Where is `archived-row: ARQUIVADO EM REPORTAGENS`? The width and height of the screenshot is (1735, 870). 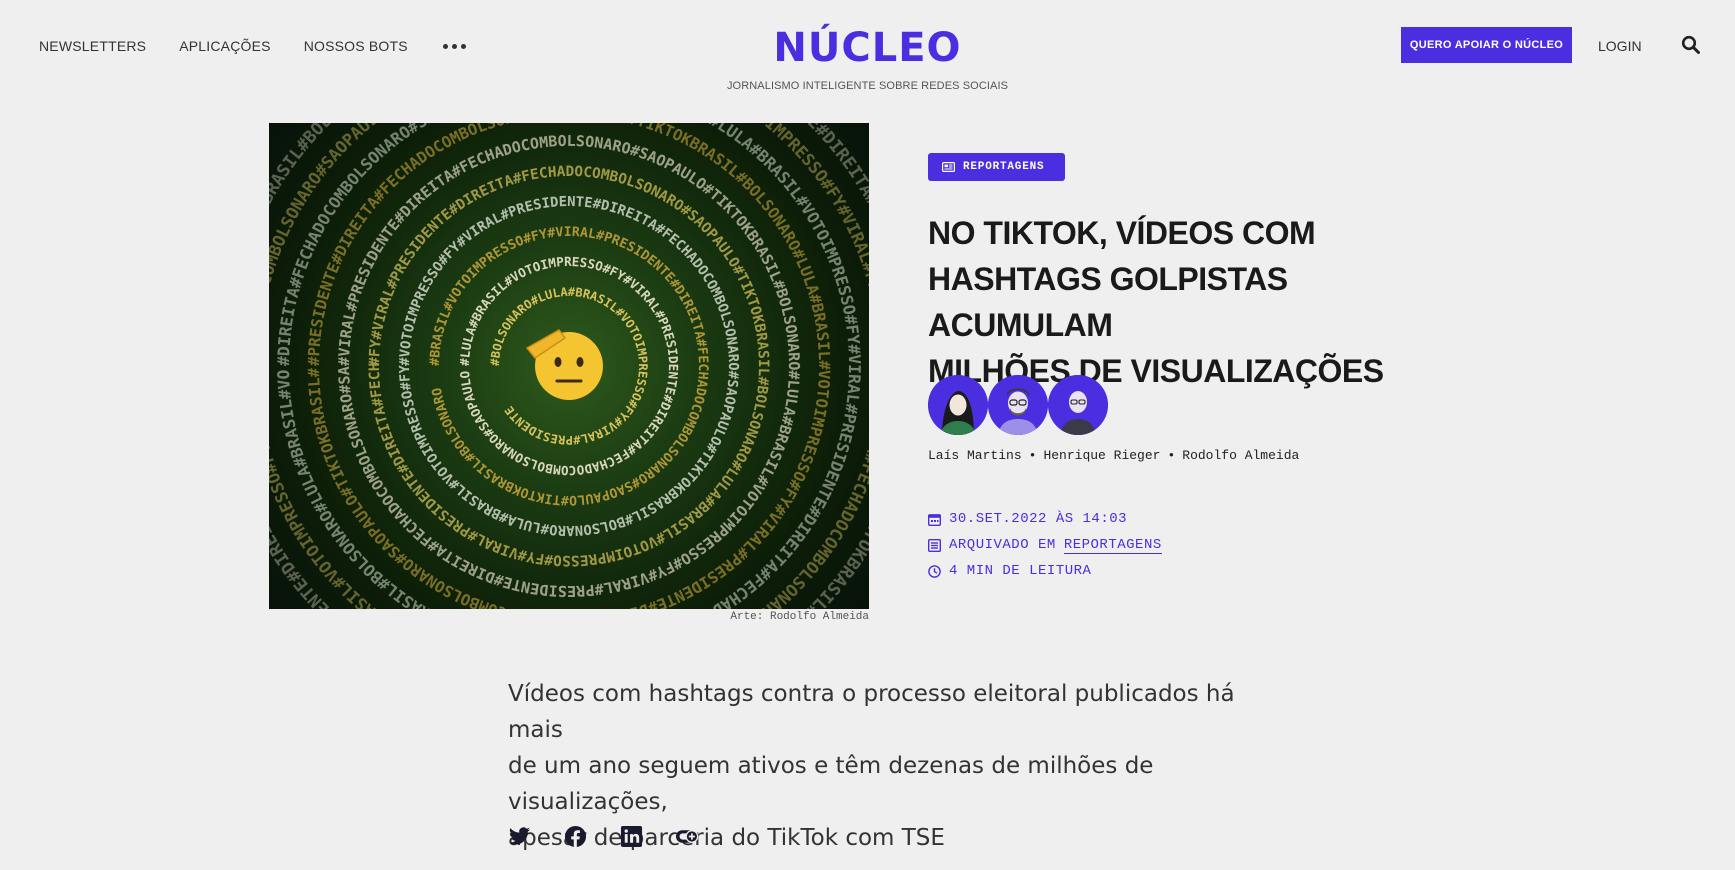
archived-row: ARQUIVADO EM REPORTAGENS is located at coordinates (1045, 545).